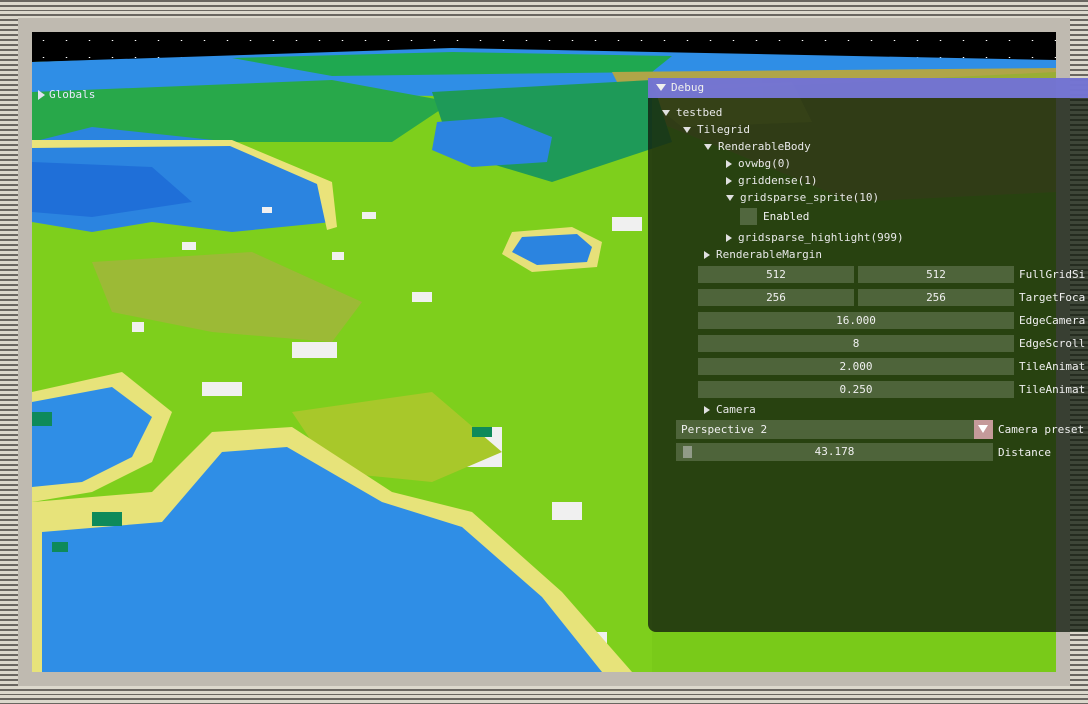  Describe the element at coordinates (764, 163) in the screenshot. I see `node-label: ovwbg(0)` at that location.